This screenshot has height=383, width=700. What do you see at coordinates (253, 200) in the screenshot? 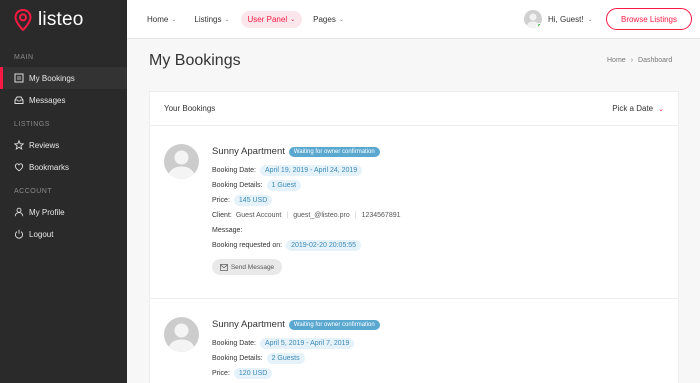
I see `price-value: 145 USD` at bounding box center [253, 200].